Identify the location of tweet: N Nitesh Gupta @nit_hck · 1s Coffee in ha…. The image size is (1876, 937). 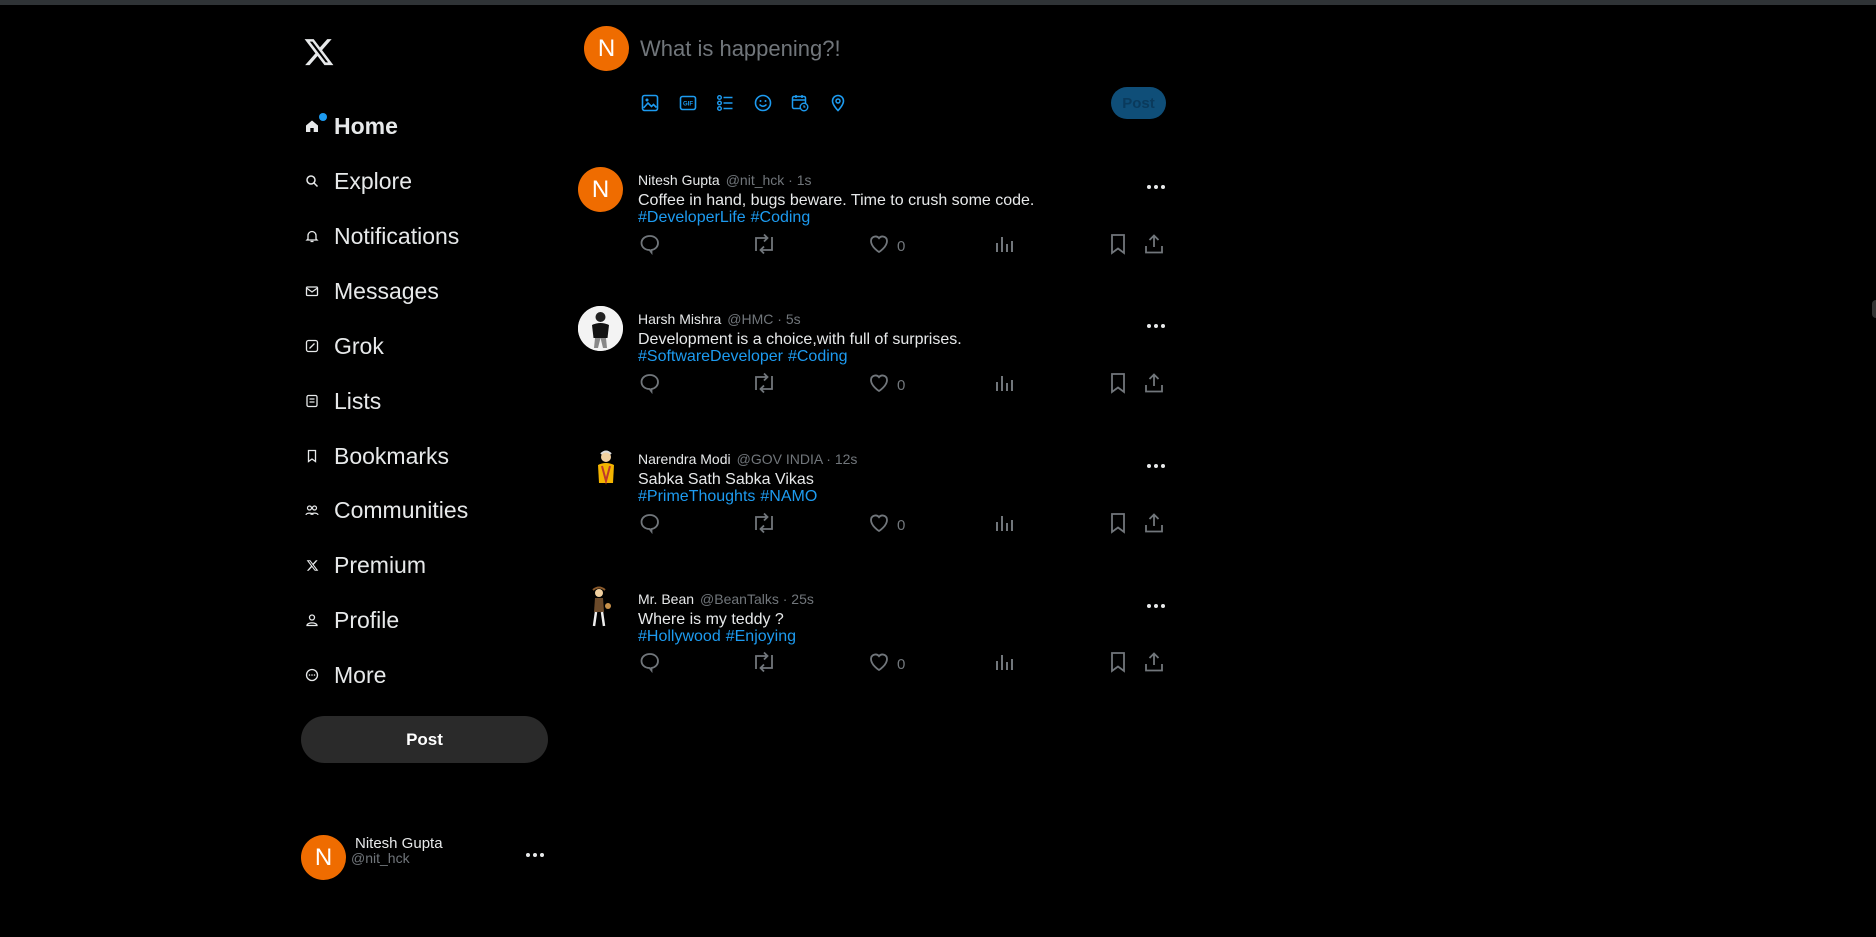
(873, 227).